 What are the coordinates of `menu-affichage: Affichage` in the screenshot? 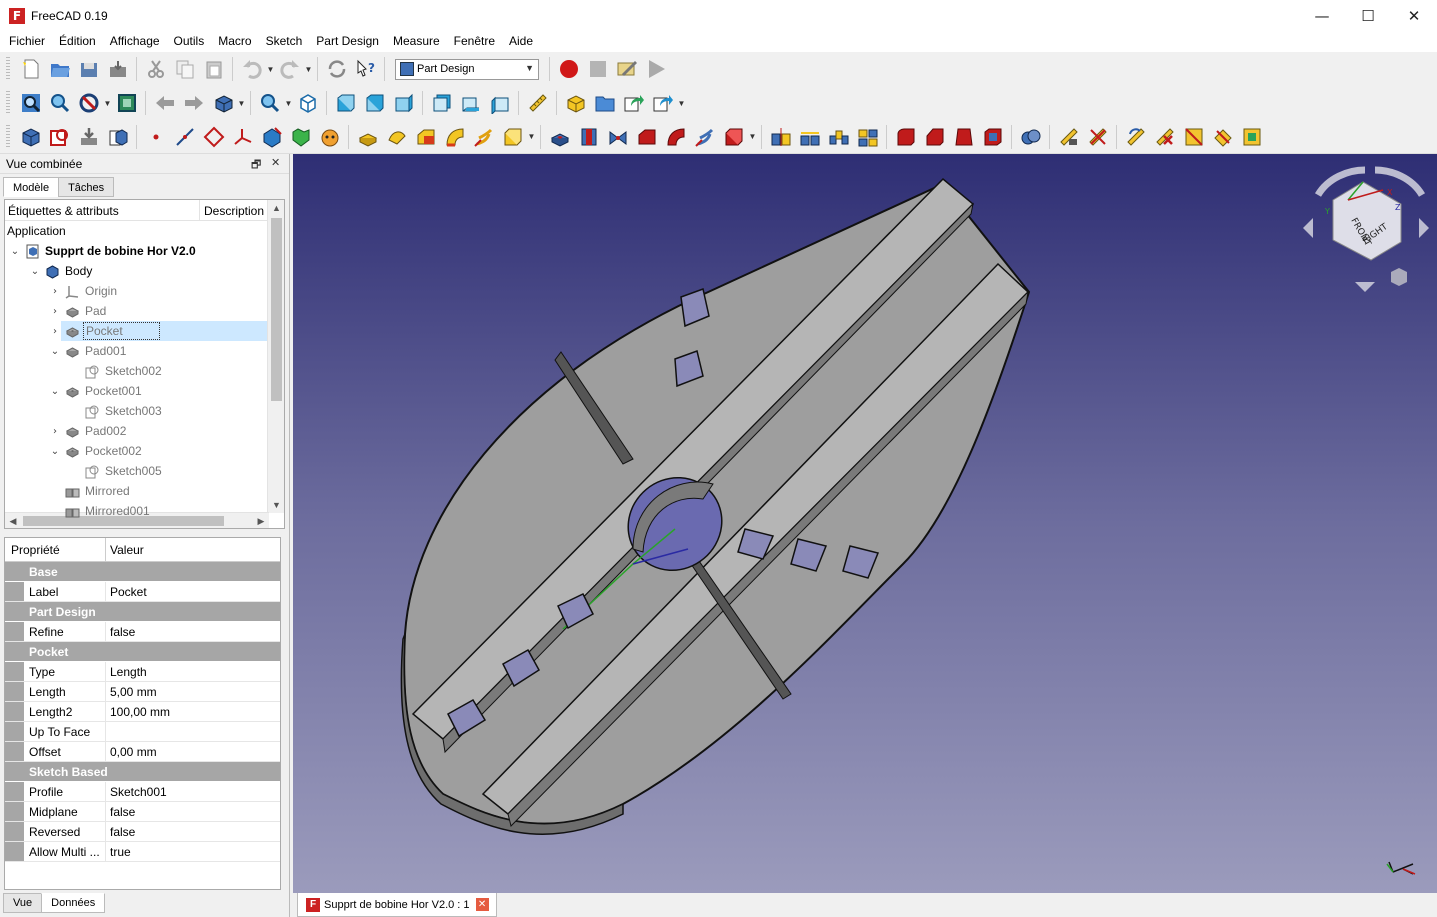 It's located at (135, 41).